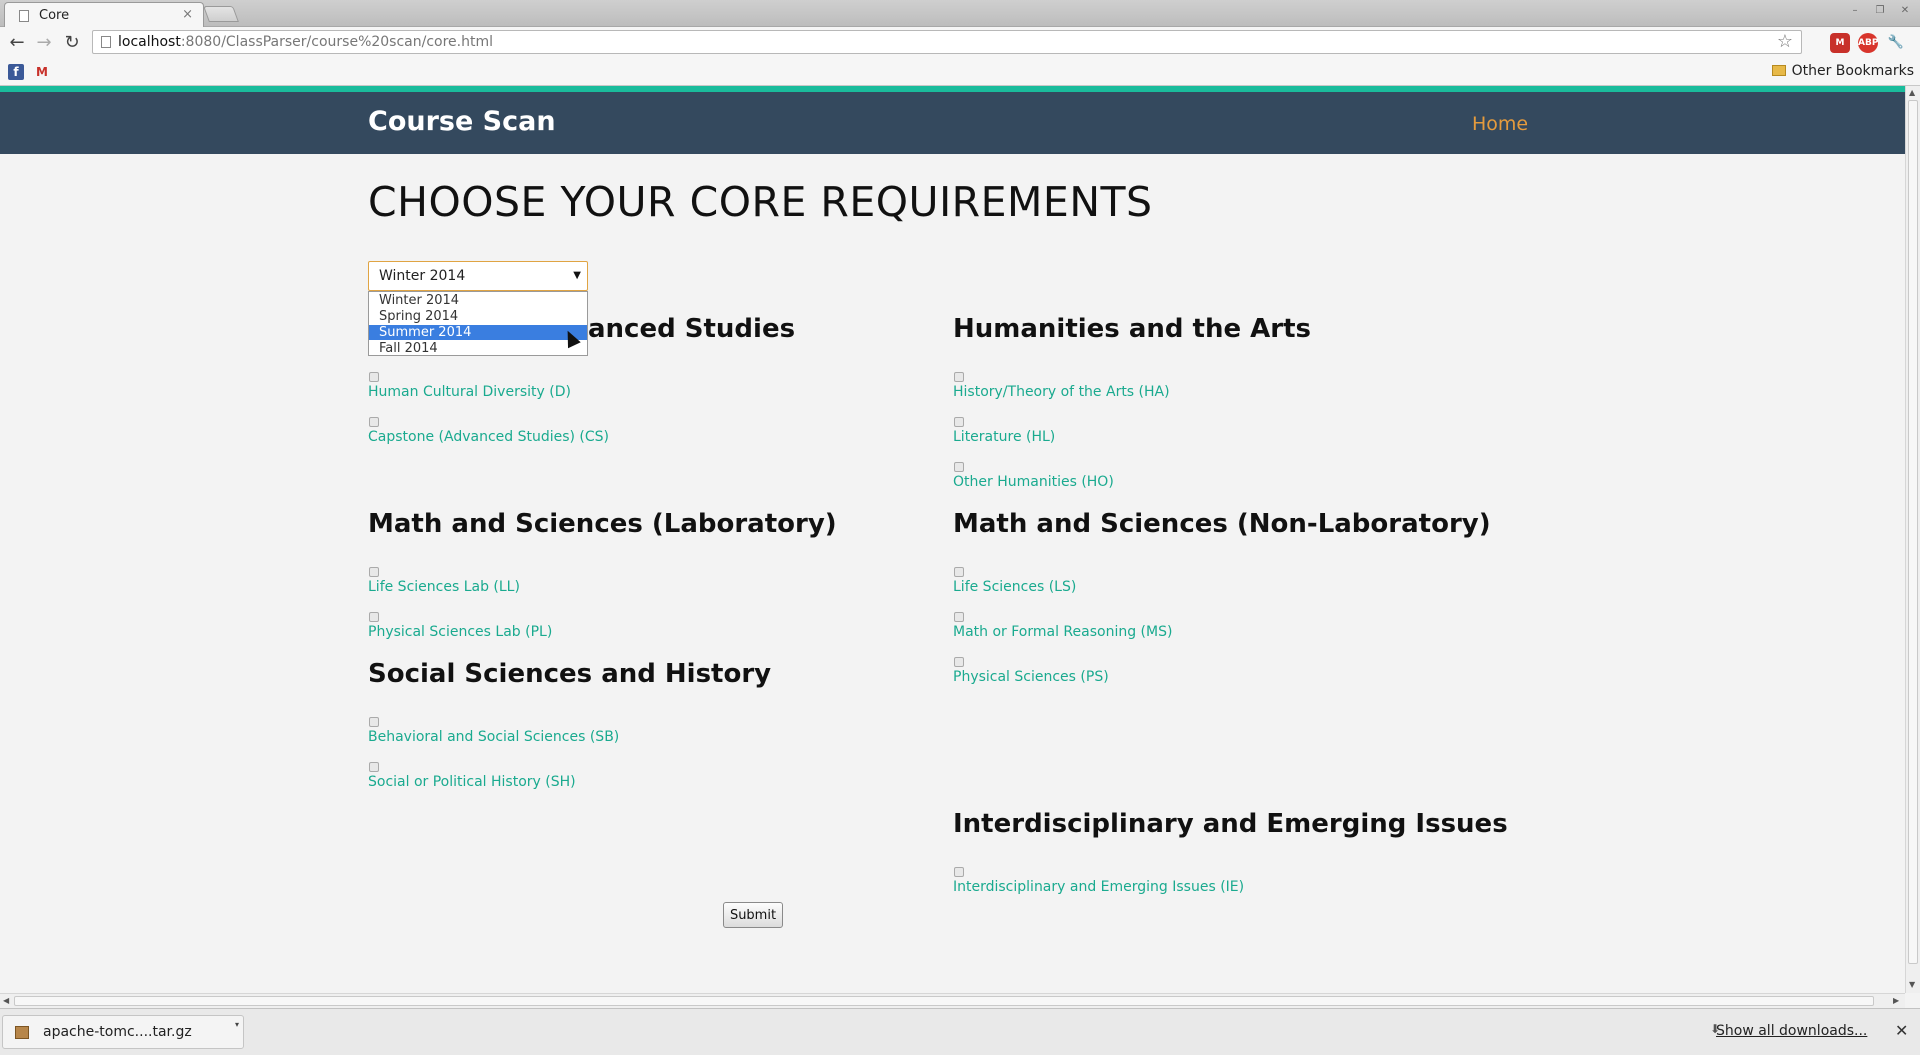  What do you see at coordinates (54, 15) in the screenshot?
I see `tab-title: Core` at bounding box center [54, 15].